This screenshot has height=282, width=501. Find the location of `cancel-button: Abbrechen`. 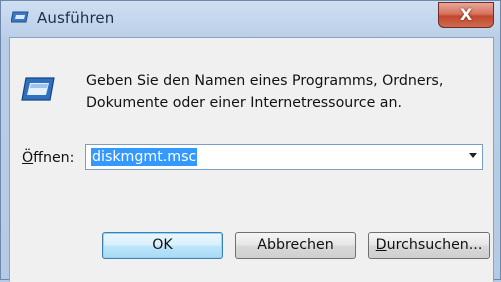

cancel-button: Abbrechen is located at coordinates (295, 245).